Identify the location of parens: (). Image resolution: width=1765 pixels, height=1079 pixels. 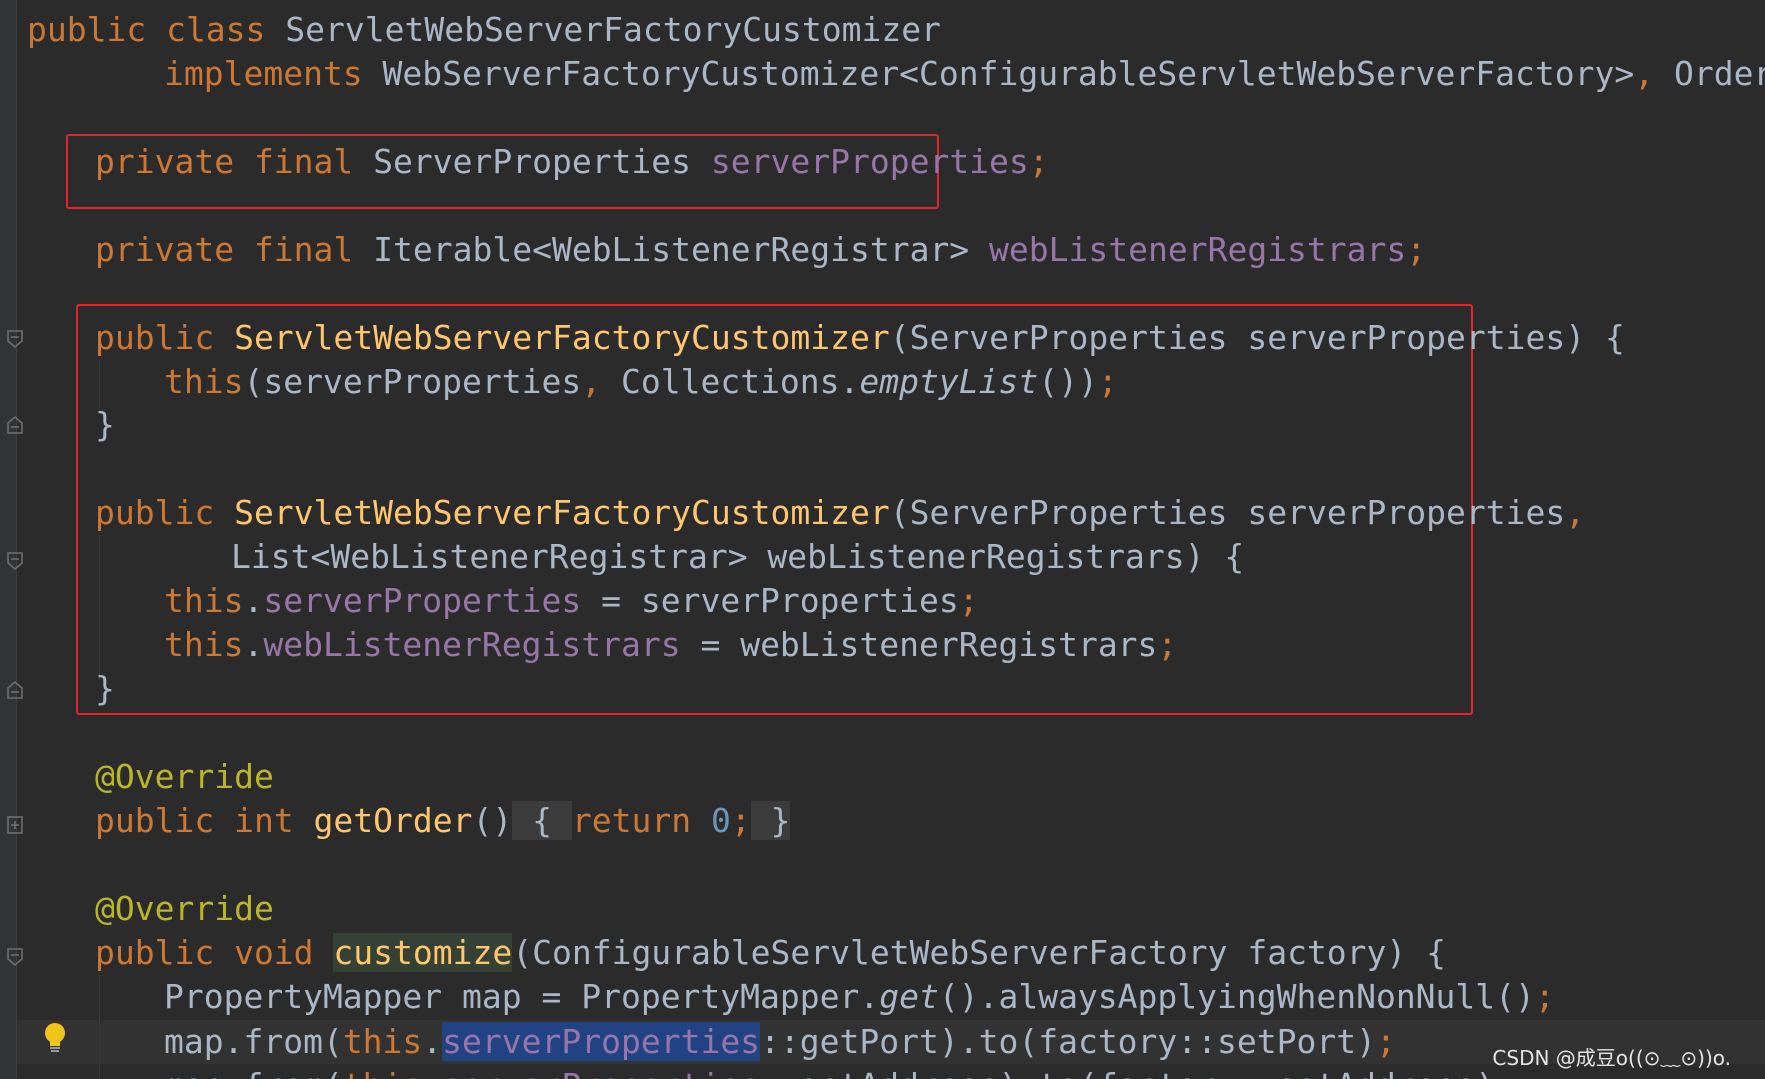
(492, 820).